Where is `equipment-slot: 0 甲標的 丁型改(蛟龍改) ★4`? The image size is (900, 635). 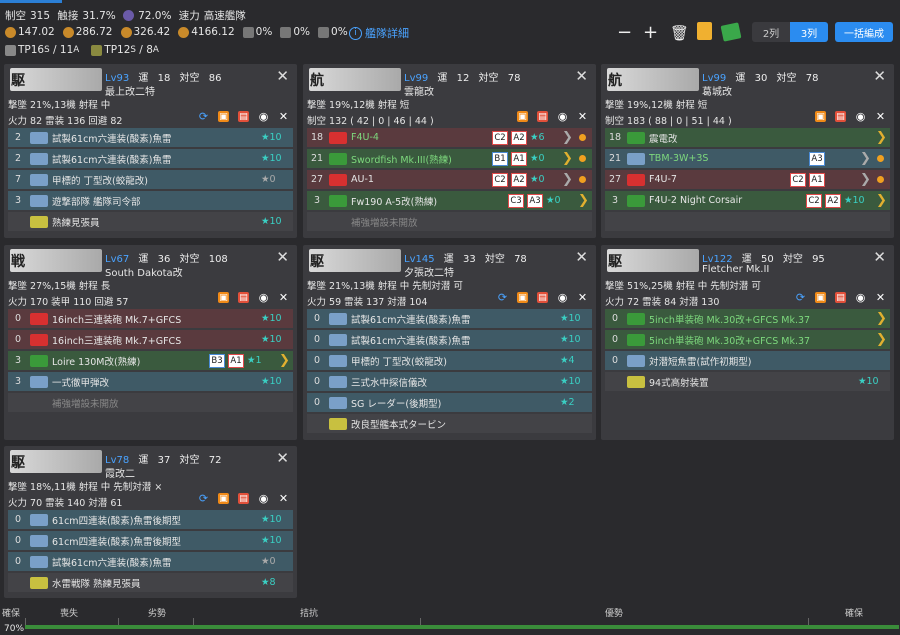 equipment-slot: 0 甲標的 丁型改(蛟龍改) ★4 is located at coordinates (449, 360).